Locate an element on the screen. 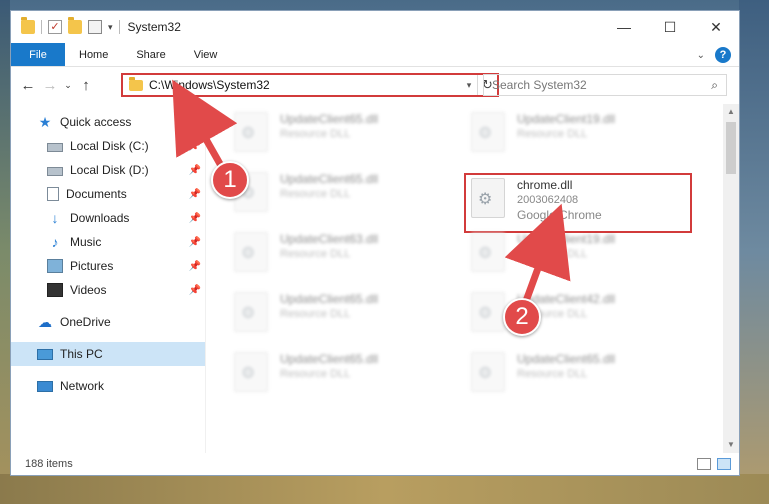 Image resolution: width=769 pixels, height=504 pixels. maximize-button: ☐ is located at coordinates (670, 27).